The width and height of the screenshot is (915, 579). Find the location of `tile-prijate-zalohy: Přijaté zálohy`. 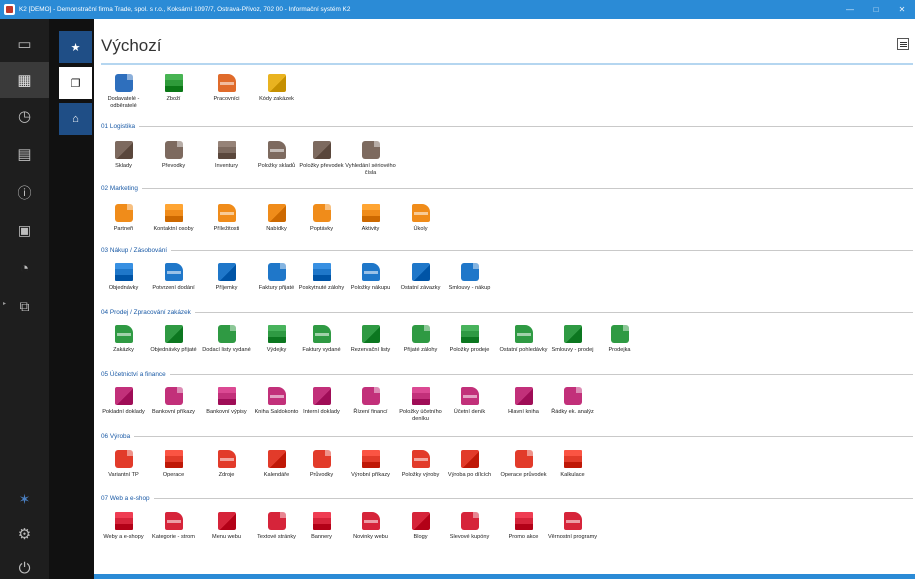

tile-prijate-zalohy: Přijaté zálohy is located at coordinates (420, 339).